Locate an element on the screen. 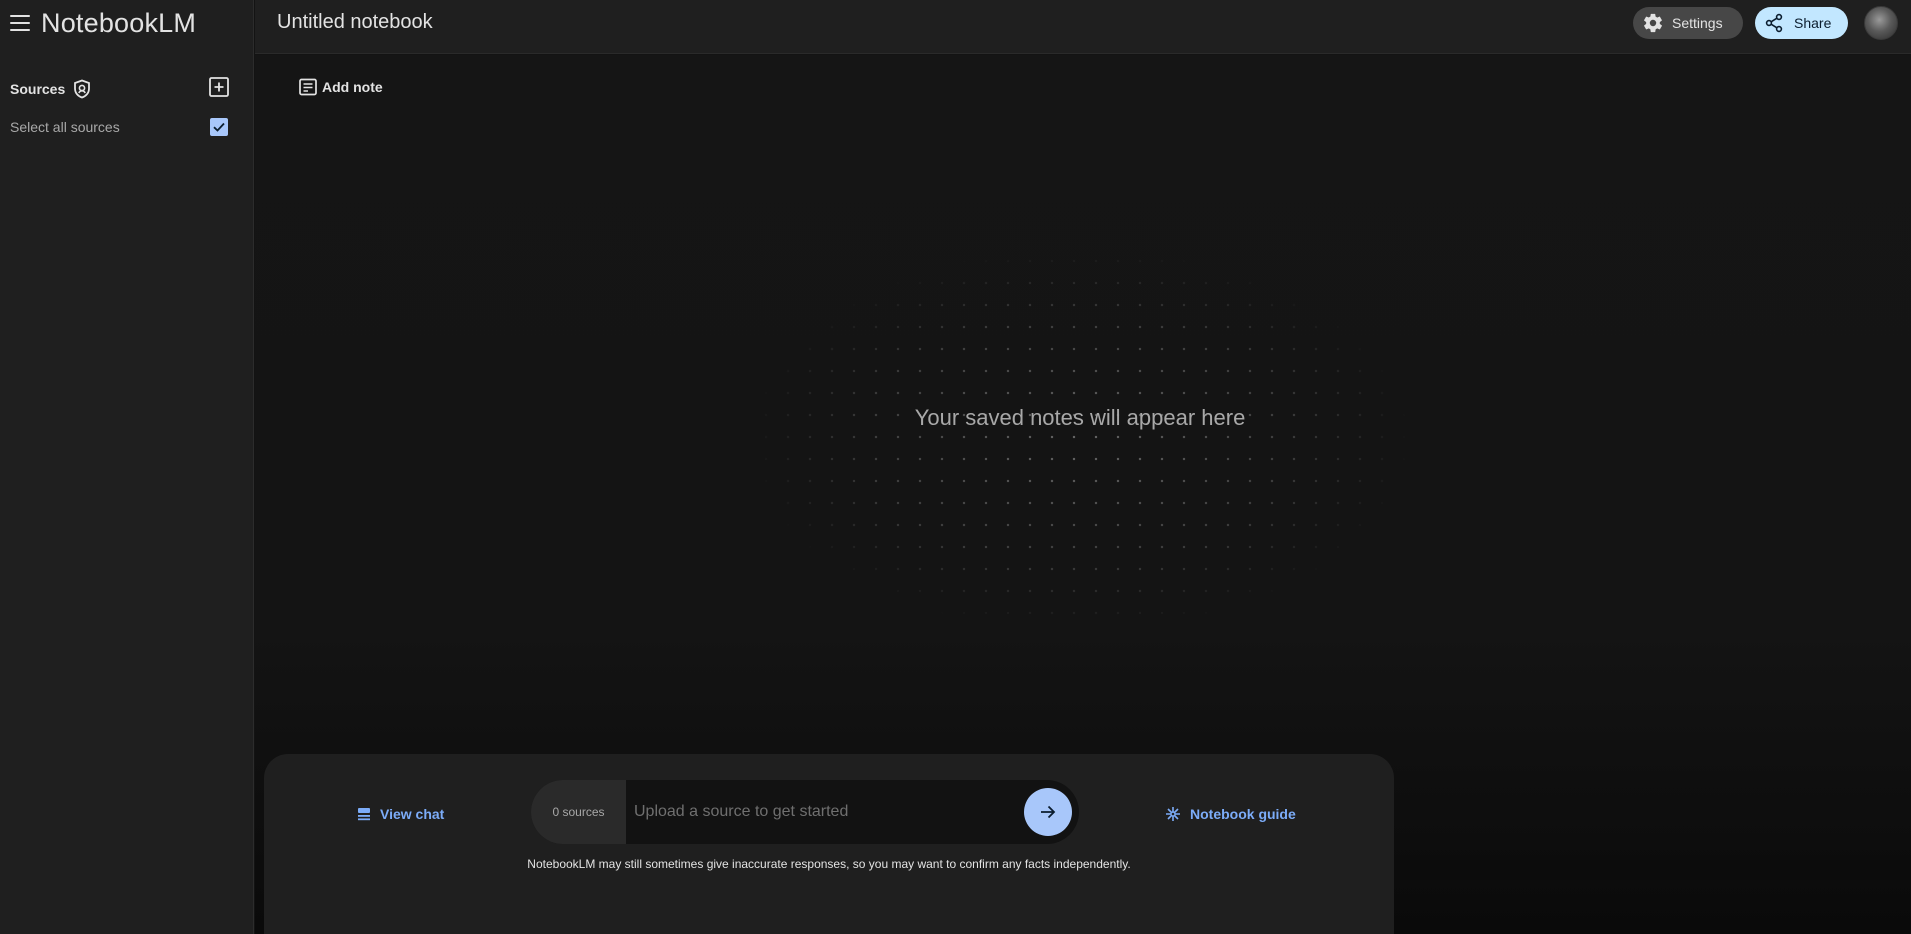 The image size is (1911, 934). source-count-chip: 0 sources is located at coordinates (578, 812).